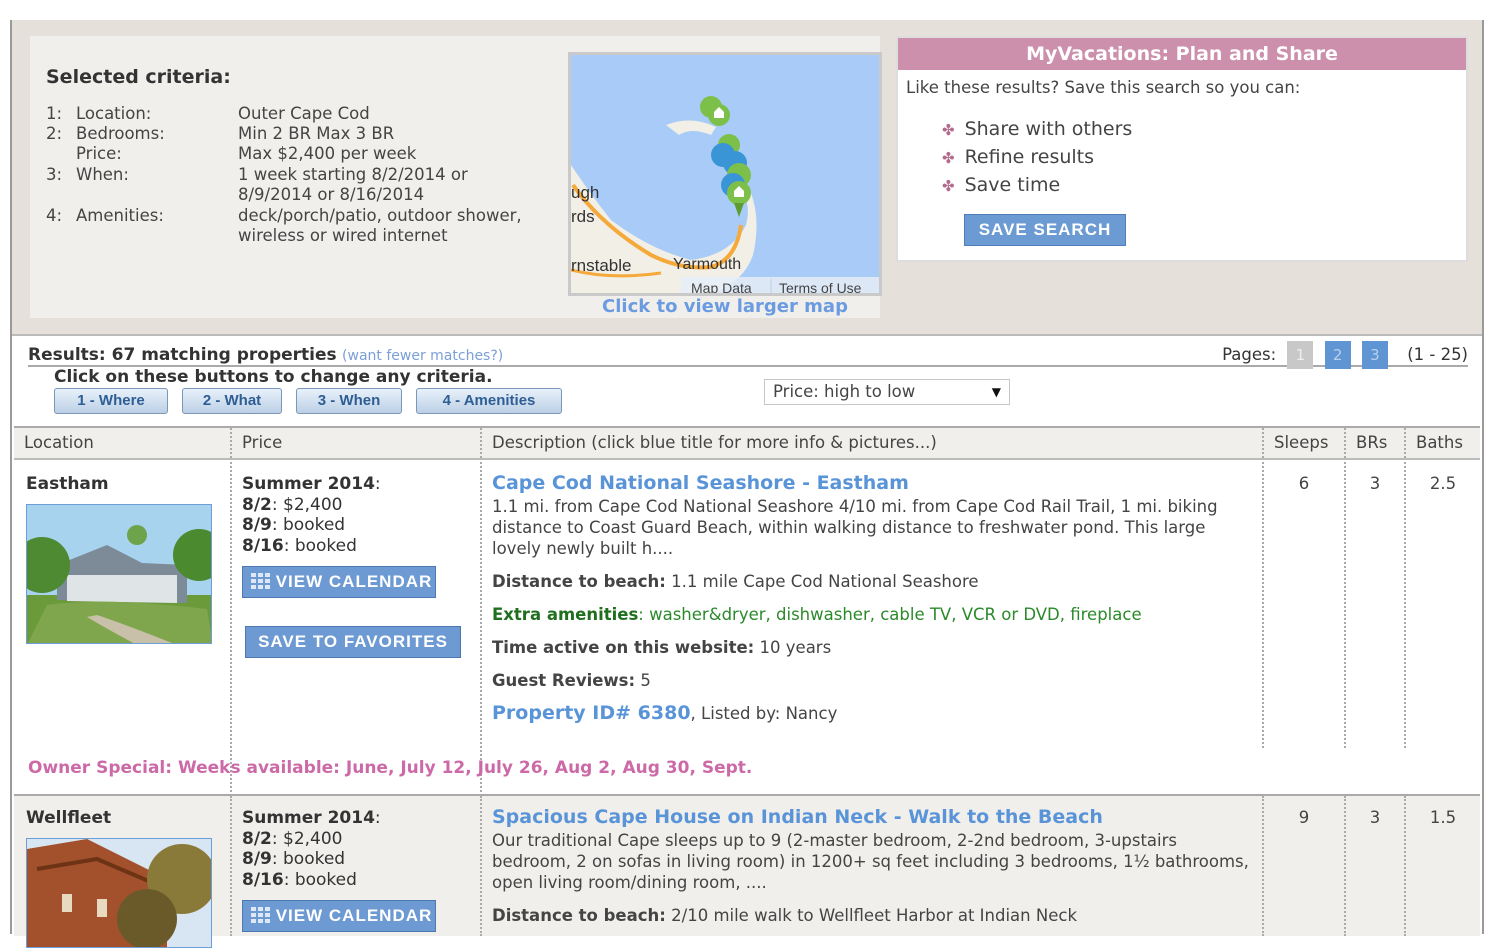 This screenshot has height=948, width=1500. Describe the element at coordinates (304, 113) in the screenshot. I see `criteria-value: Outer Cape Cod` at that location.